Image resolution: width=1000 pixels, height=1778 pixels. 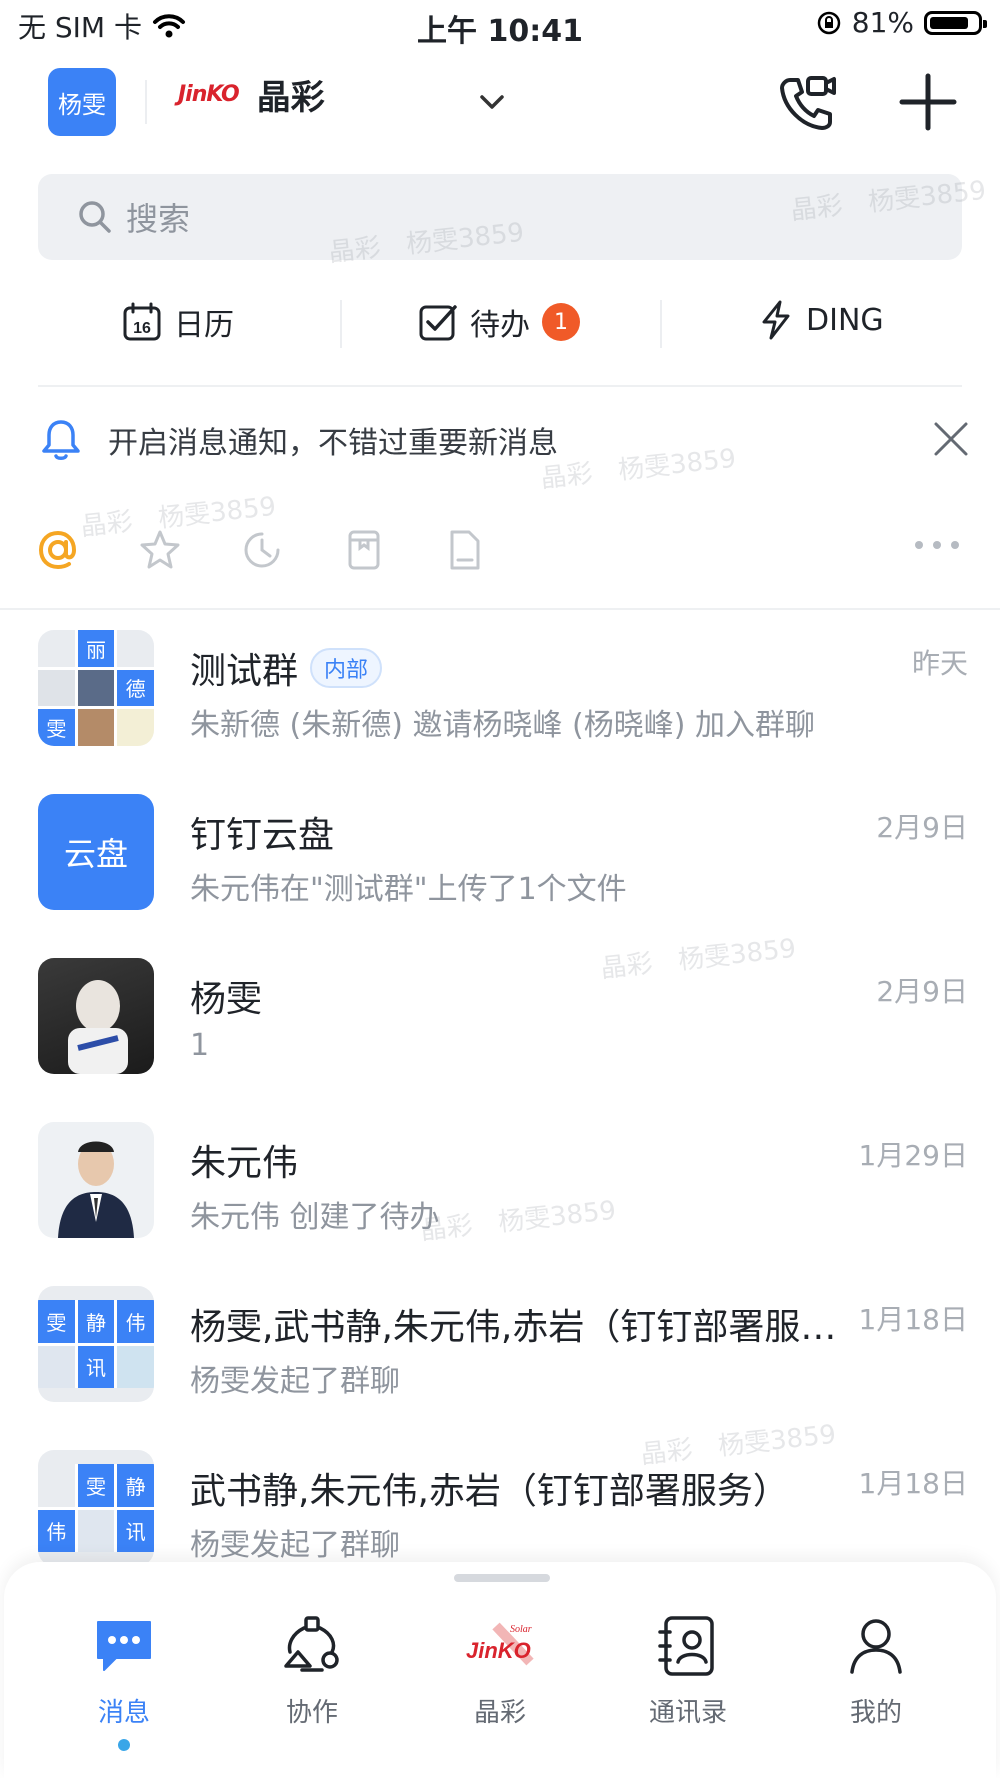 I want to click on header-divider, so click(x=146, y=102).